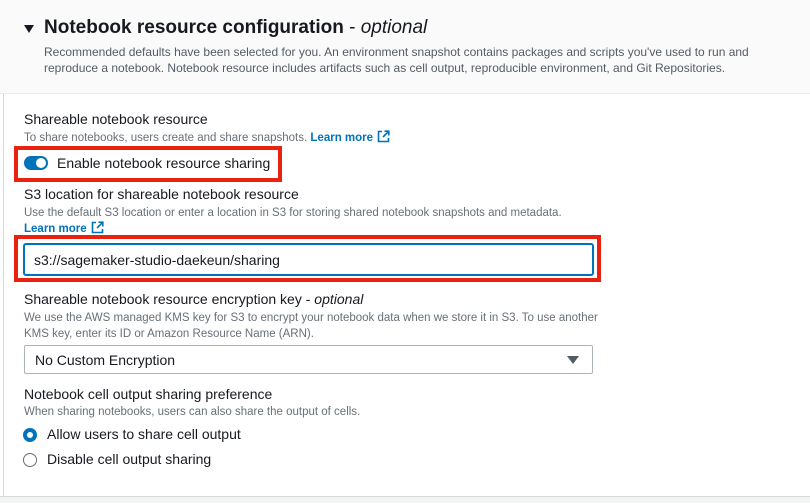 The image size is (810, 503). I want to click on sharing-learn-more-label: Learn more, so click(342, 138).